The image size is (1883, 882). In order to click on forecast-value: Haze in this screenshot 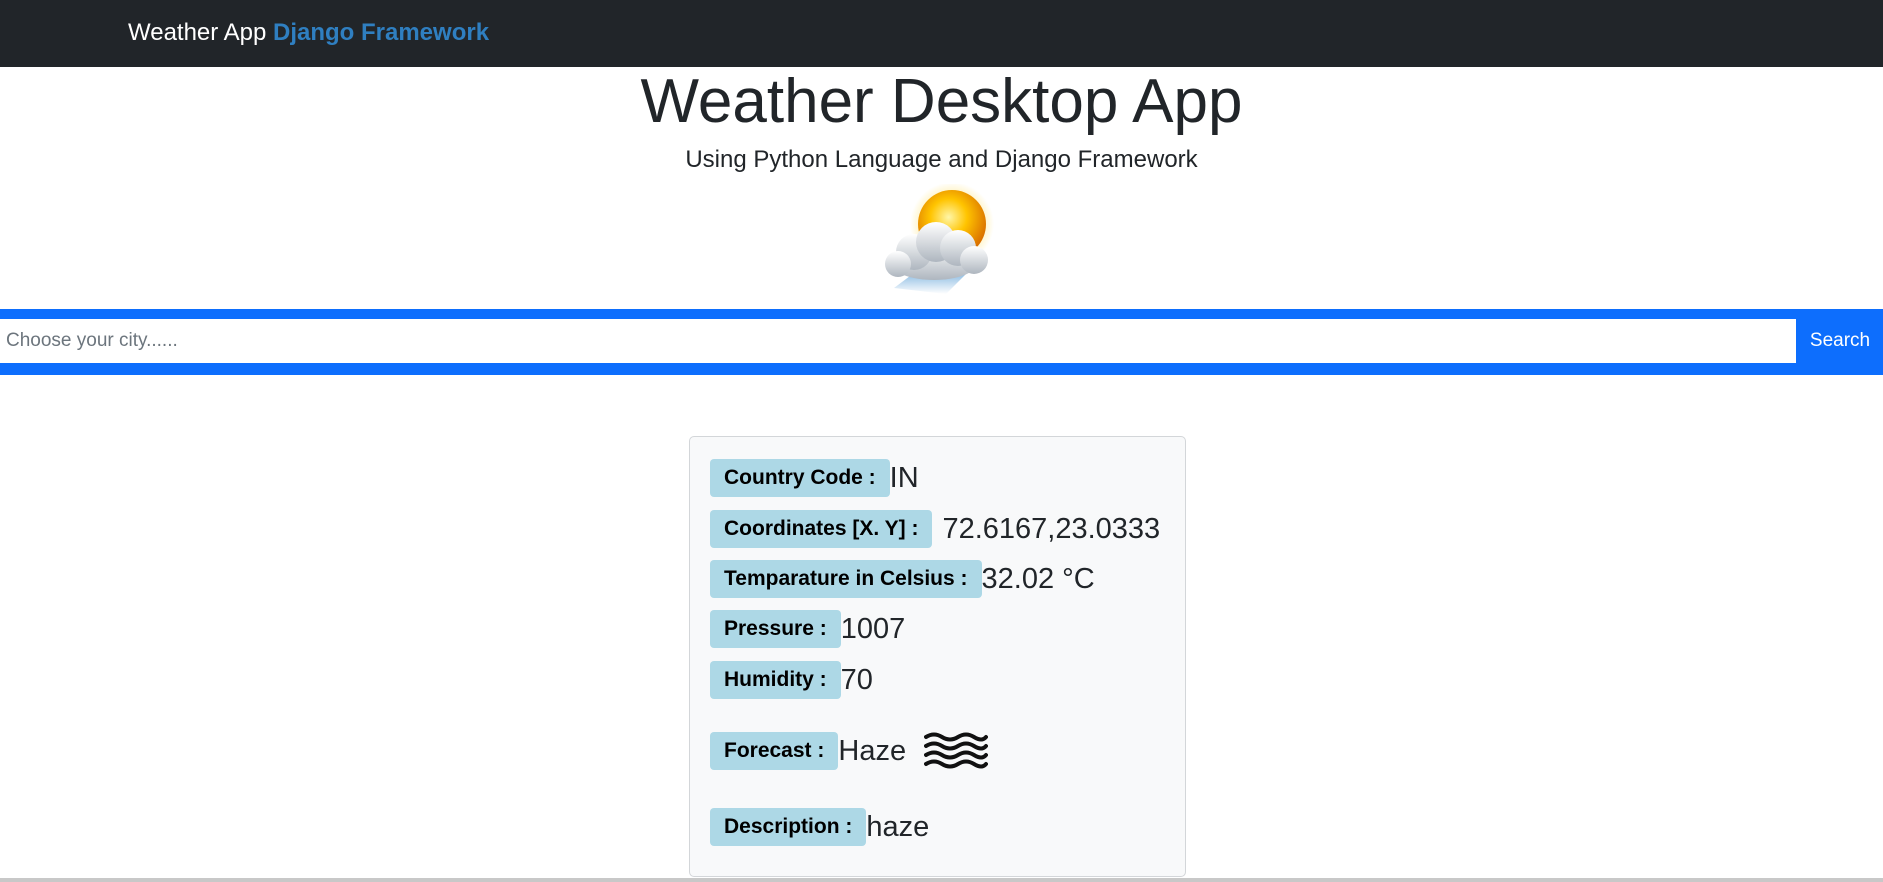, I will do `click(872, 751)`.